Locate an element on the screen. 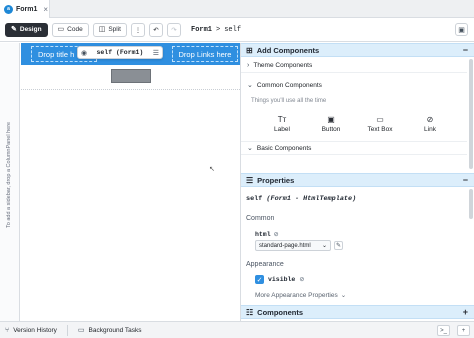 This screenshot has height=338, width=474. properties-title: Properties is located at coordinates (276, 180).